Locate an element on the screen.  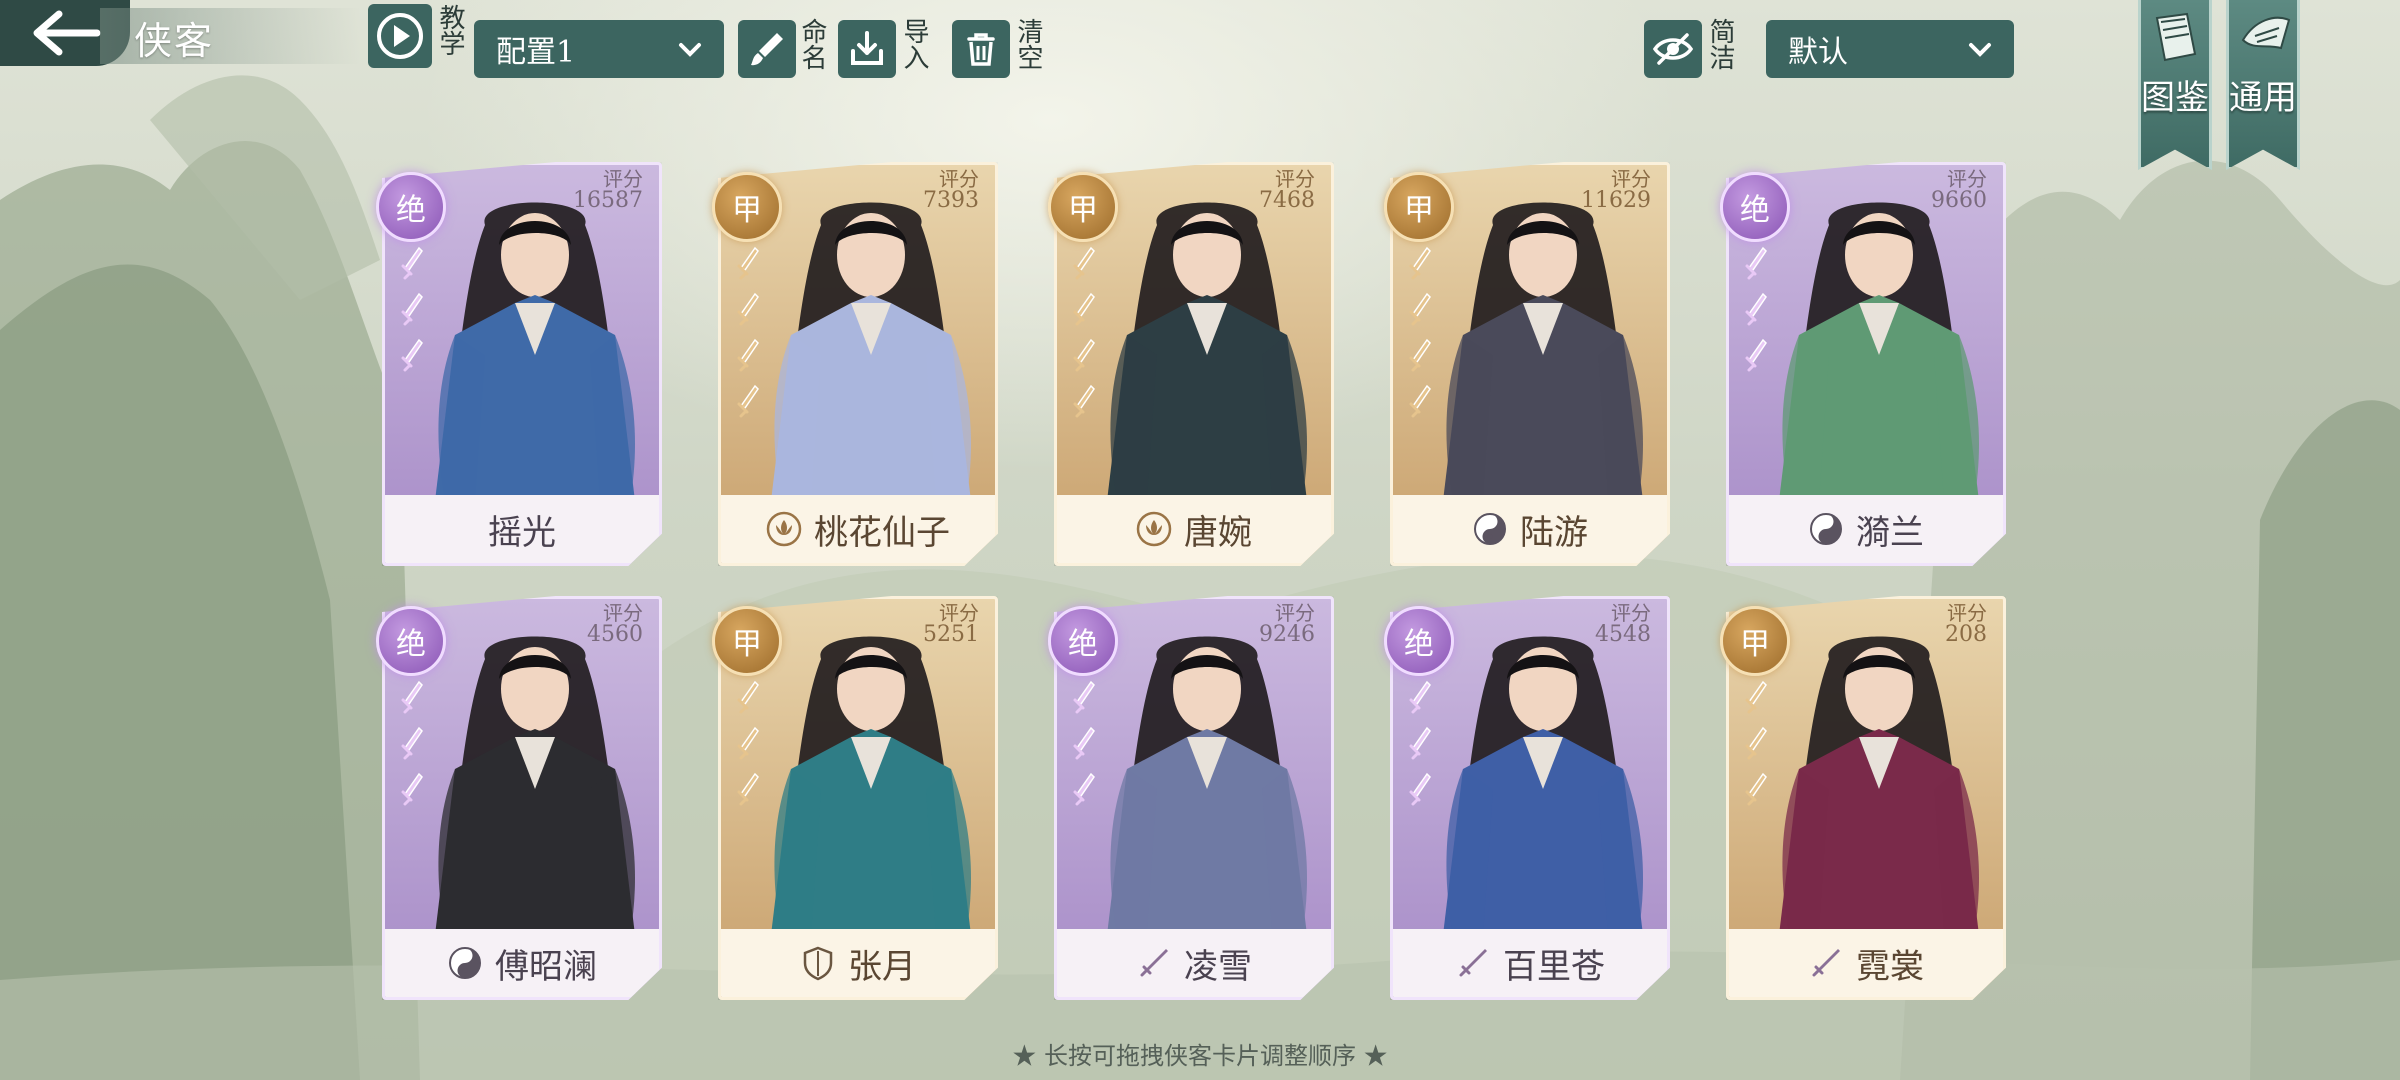
hero-score: 评分 7393 is located at coordinates (951, 190).